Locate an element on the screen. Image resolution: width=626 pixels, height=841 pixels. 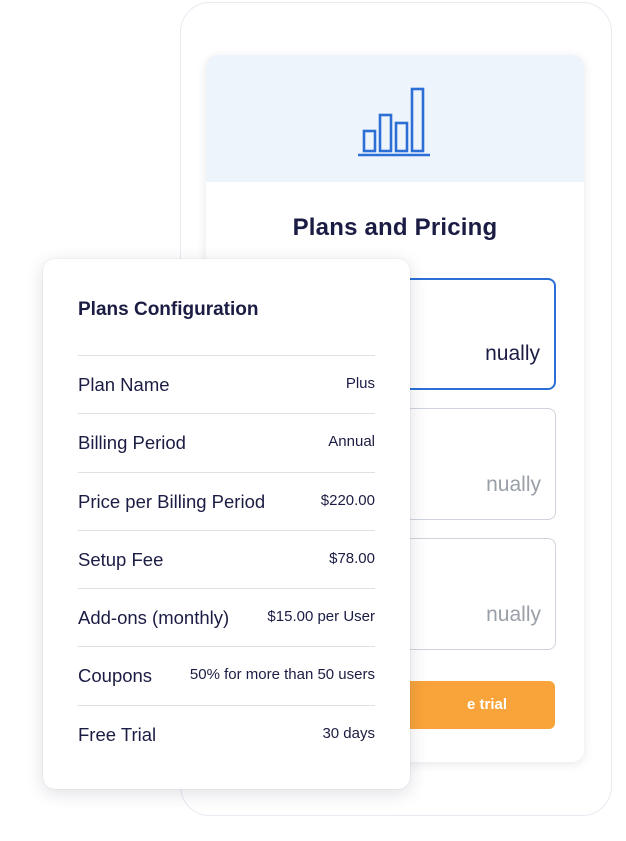
bar-chart-icon is located at coordinates (394, 122).